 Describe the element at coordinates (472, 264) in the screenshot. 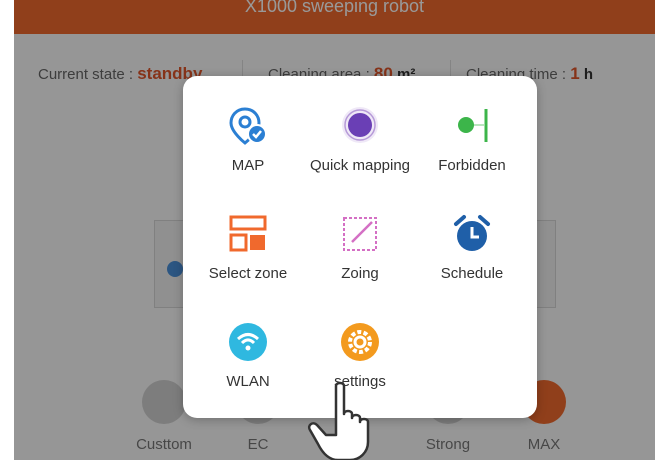

I see `menu-item-schedule: Schedule` at that location.